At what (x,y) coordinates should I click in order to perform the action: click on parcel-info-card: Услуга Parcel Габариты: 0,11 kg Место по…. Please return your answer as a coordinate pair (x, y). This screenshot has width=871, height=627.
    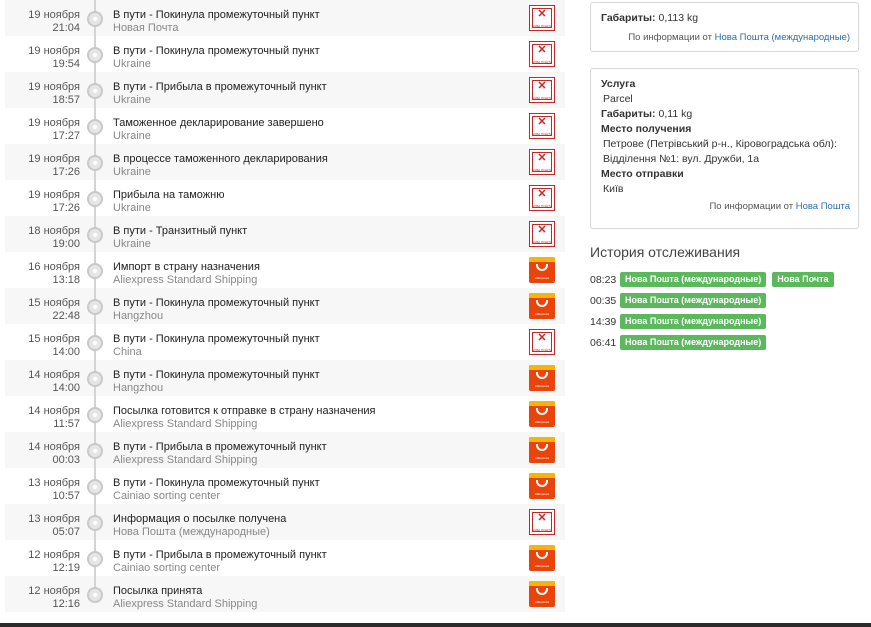
    Looking at the image, I should click on (724, 148).